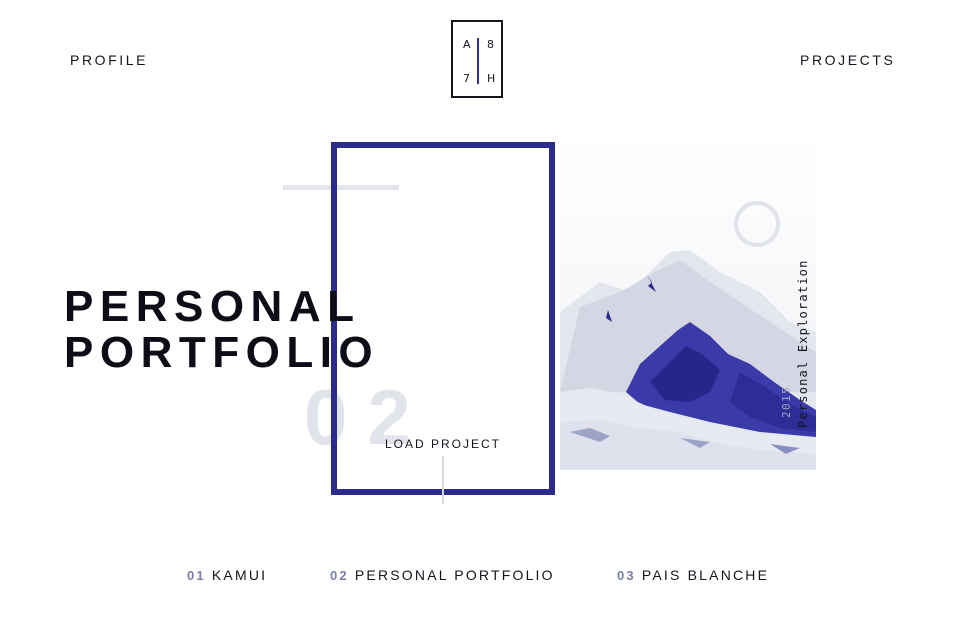  Describe the element at coordinates (222, 352) in the screenshot. I see `hero-title-line2: PORTFOLIO` at that location.